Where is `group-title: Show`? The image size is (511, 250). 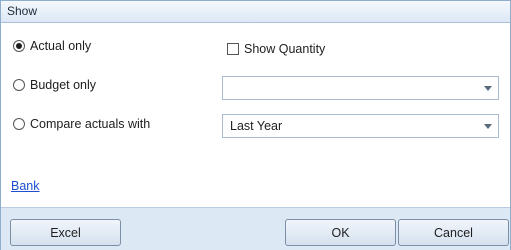 group-title: Show is located at coordinates (22, 11).